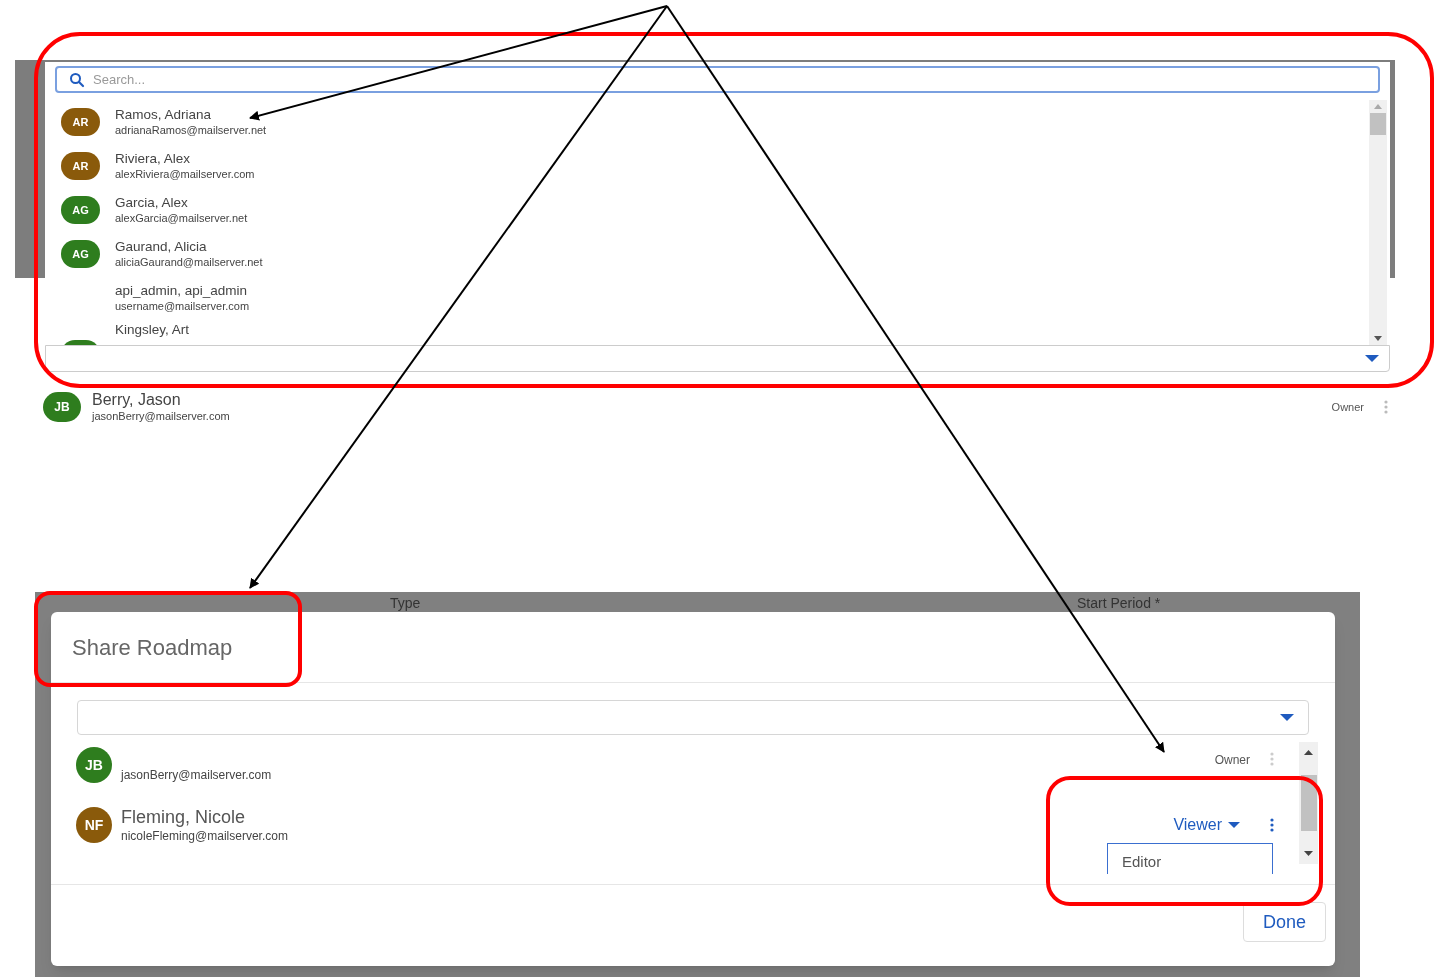 The width and height of the screenshot is (1448, 977). Describe the element at coordinates (182, 306) in the screenshot. I see `contact-email: username@mailserver.com` at that location.